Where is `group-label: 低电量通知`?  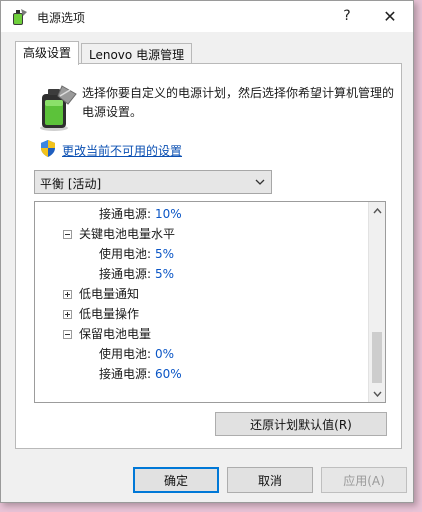
group-label: 低电量通知 is located at coordinates (109, 294).